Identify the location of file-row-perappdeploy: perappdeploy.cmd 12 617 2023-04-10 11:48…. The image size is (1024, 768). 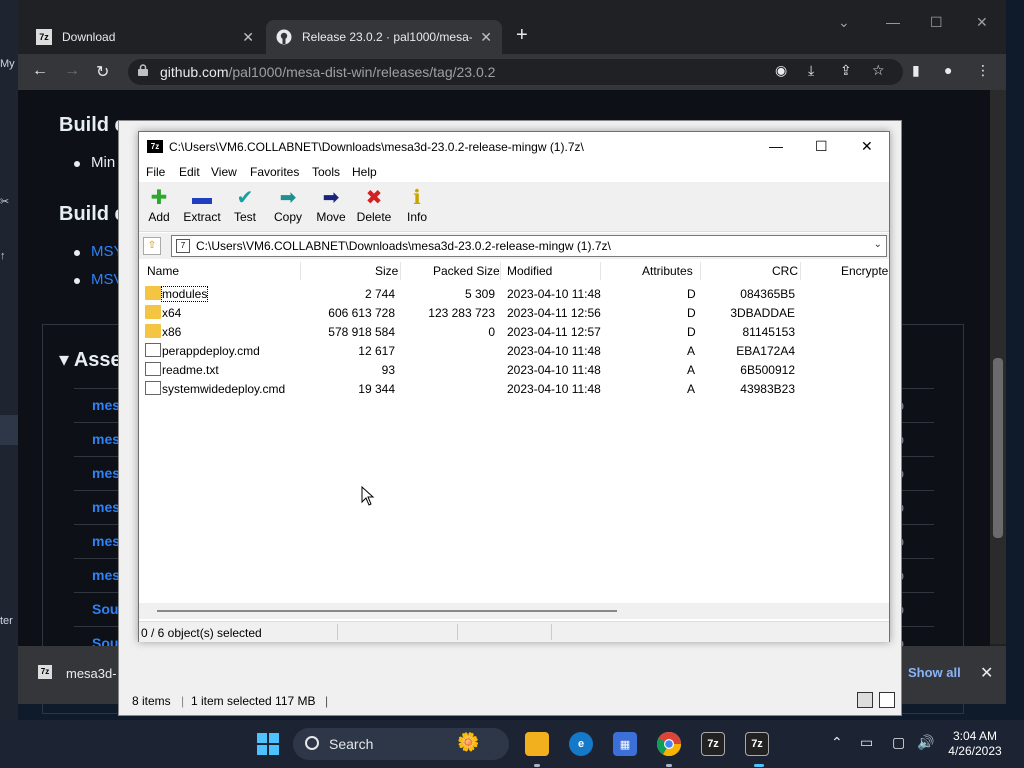
(514, 350).